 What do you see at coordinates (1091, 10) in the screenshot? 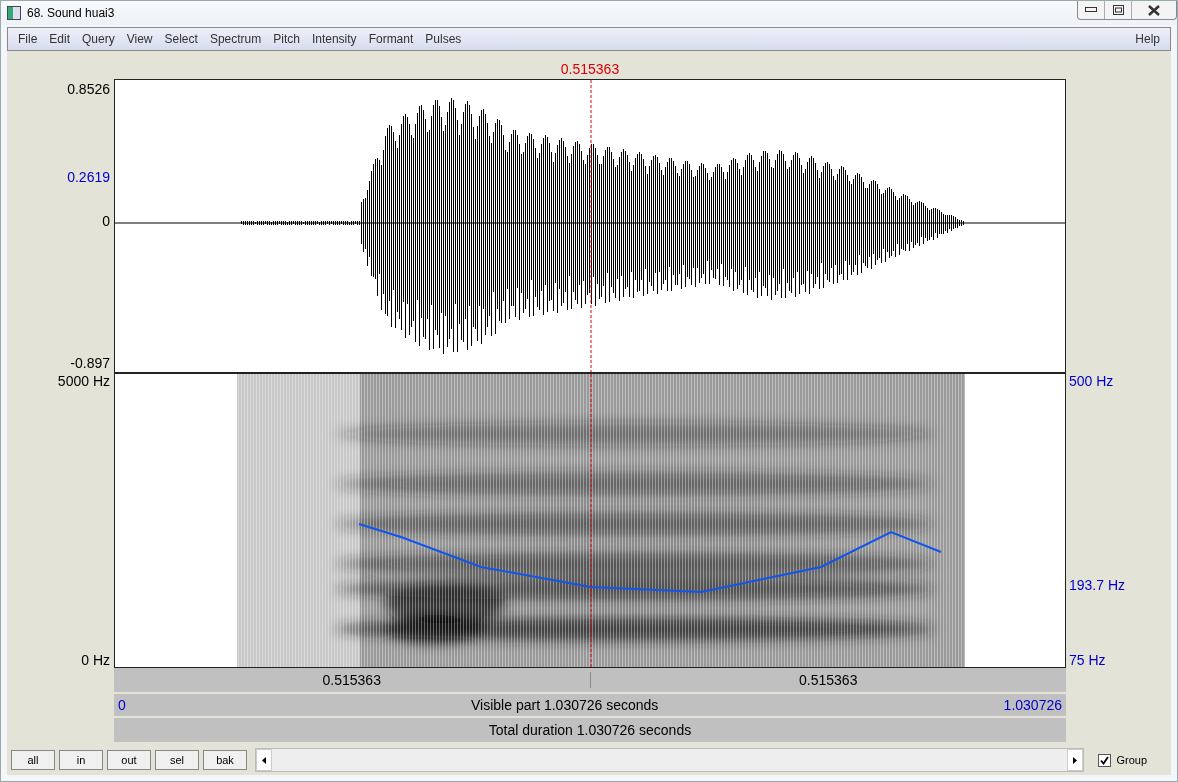
I see `minimize-icon` at bounding box center [1091, 10].